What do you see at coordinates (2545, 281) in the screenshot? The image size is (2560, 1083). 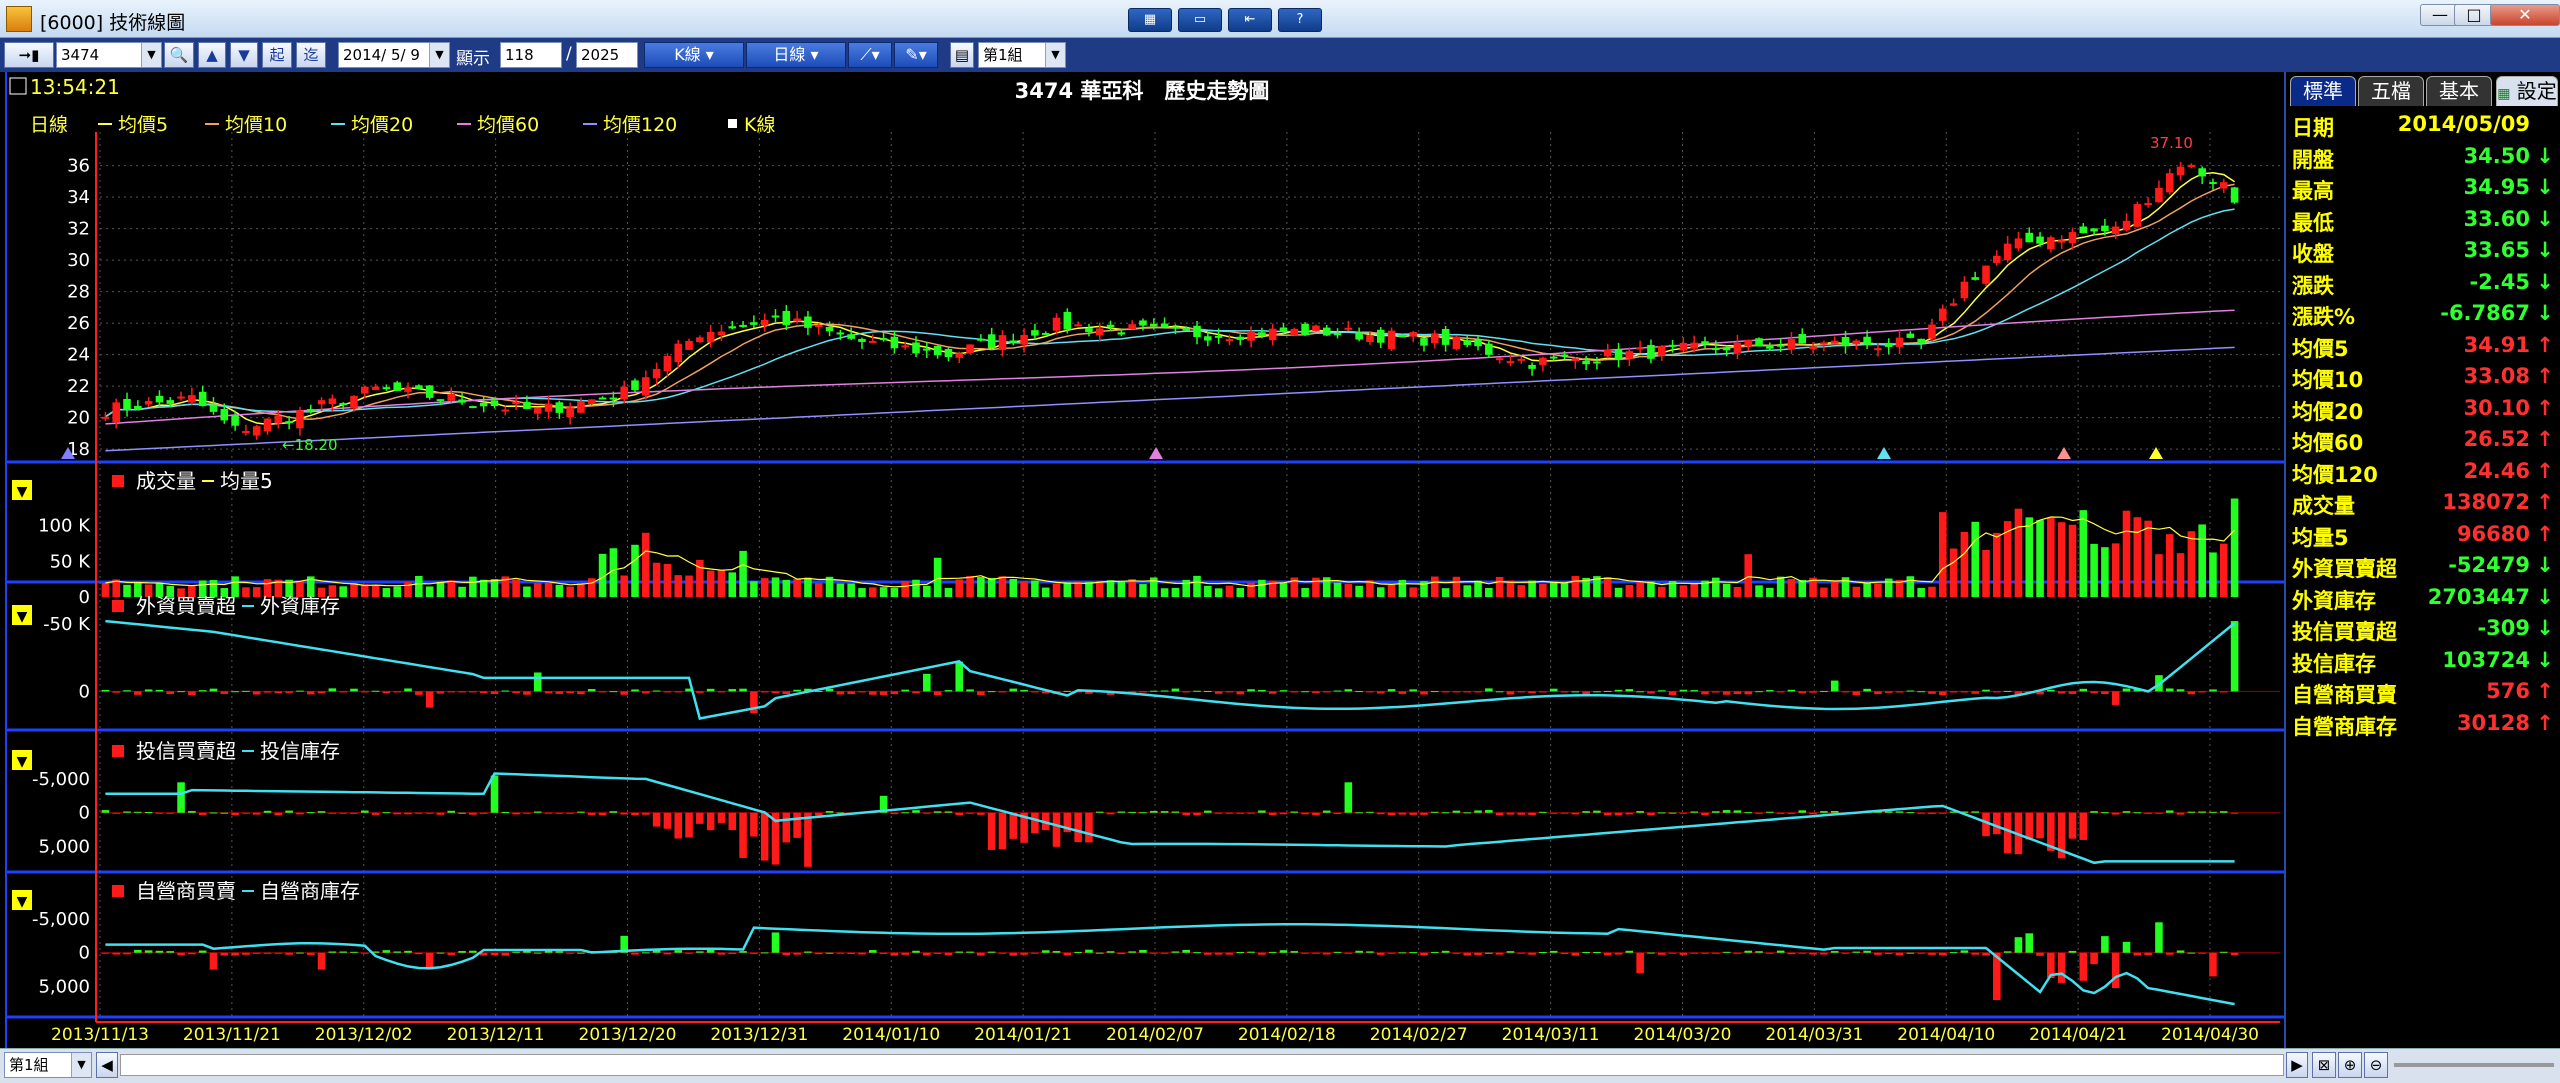 I see `arrow-down-icon: ↓` at bounding box center [2545, 281].